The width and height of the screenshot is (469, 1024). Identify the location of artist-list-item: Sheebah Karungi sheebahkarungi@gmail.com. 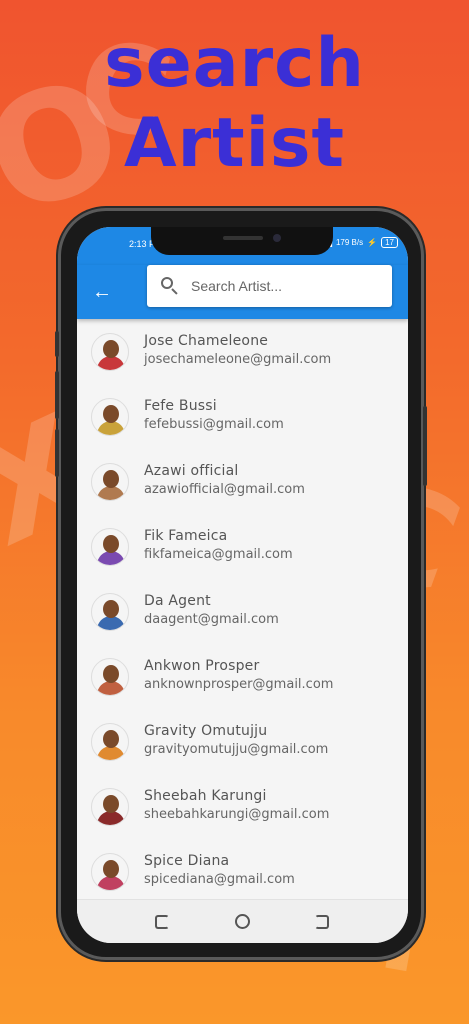
(242, 806).